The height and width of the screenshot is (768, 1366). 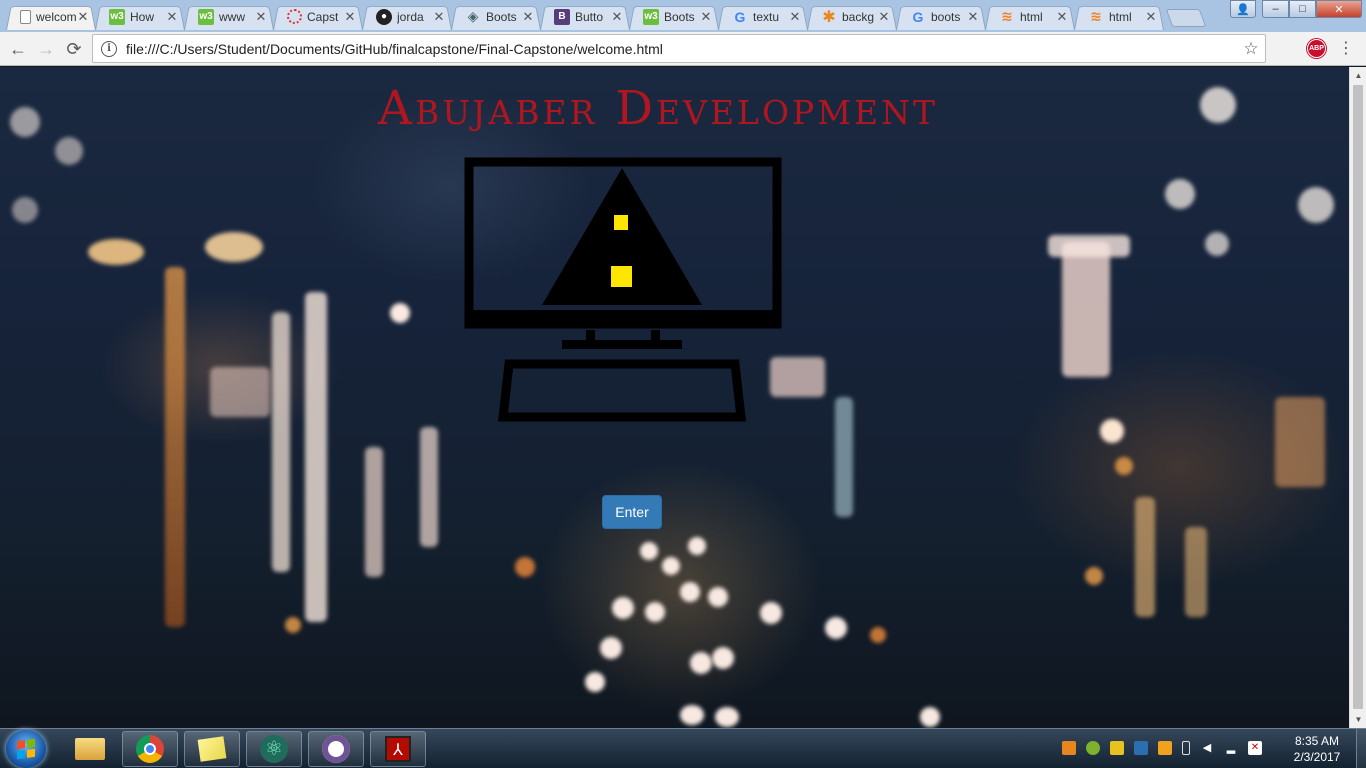 What do you see at coordinates (632, 512) in the screenshot?
I see `enter-button: Enter` at bounding box center [632, 512].